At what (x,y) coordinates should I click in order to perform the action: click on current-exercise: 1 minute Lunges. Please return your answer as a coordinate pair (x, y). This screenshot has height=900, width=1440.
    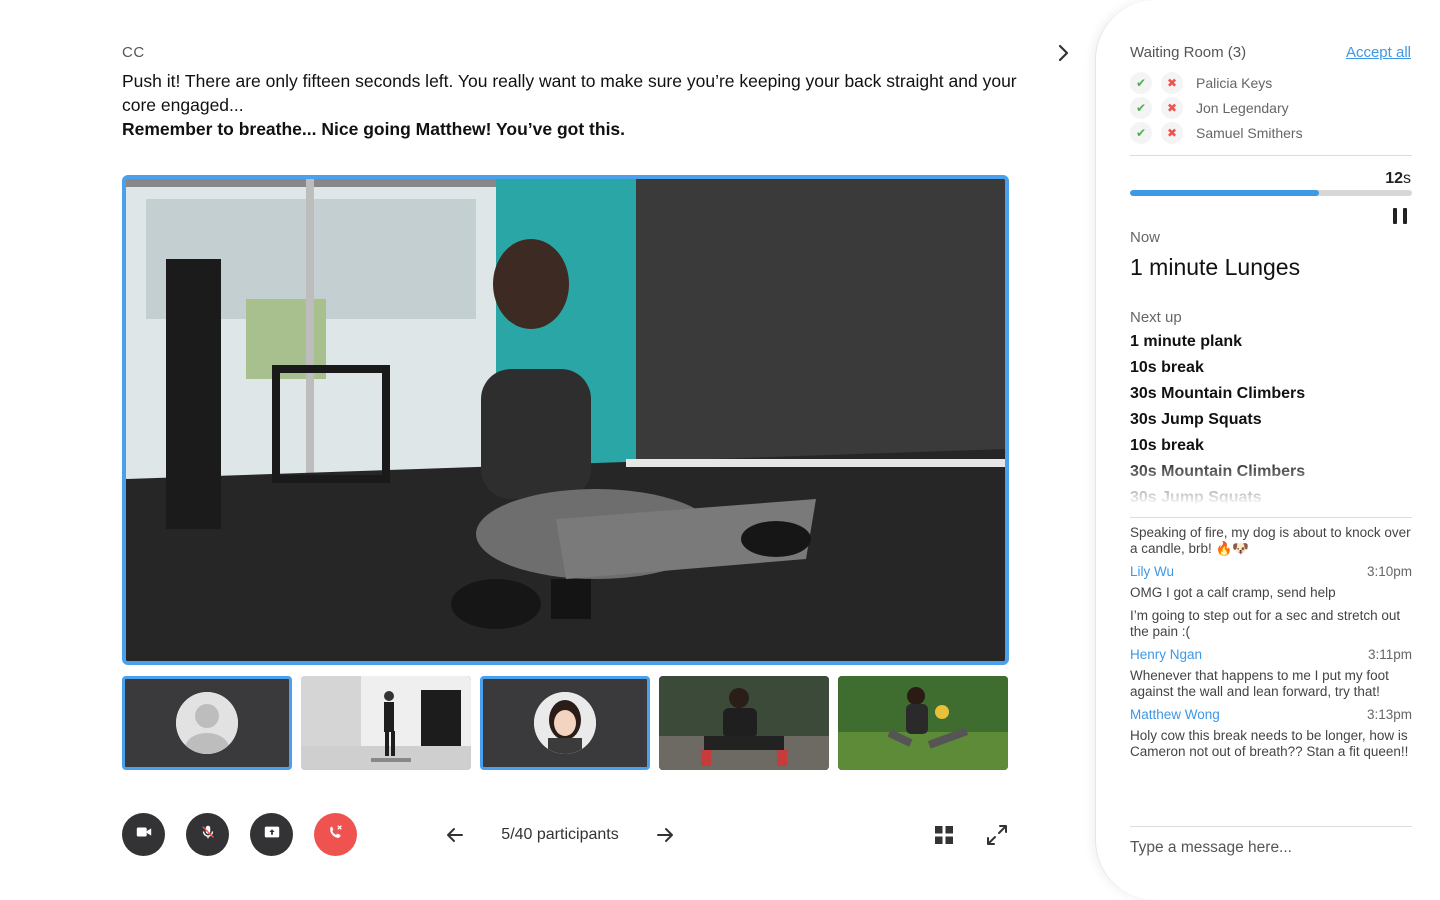
    Looking at the image, I should click on (1215, 267).